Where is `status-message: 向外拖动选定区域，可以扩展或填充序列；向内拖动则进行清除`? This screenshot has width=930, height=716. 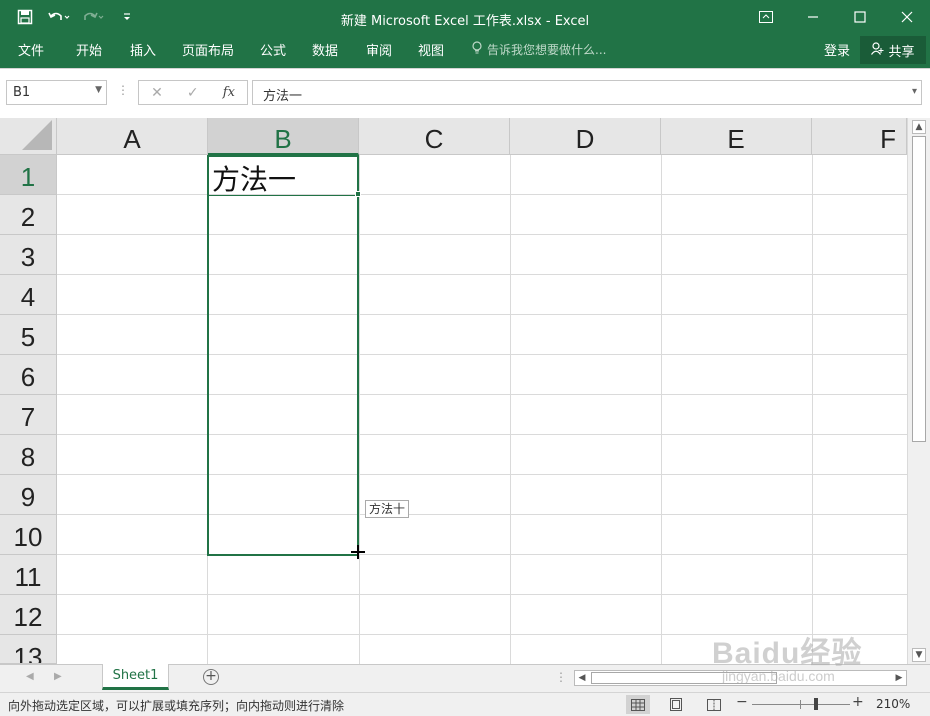 status-message: 向外拖动选定区域，可以扩展或填充序列；向内拖动则进行清除 is located at coordinates (176, 706).